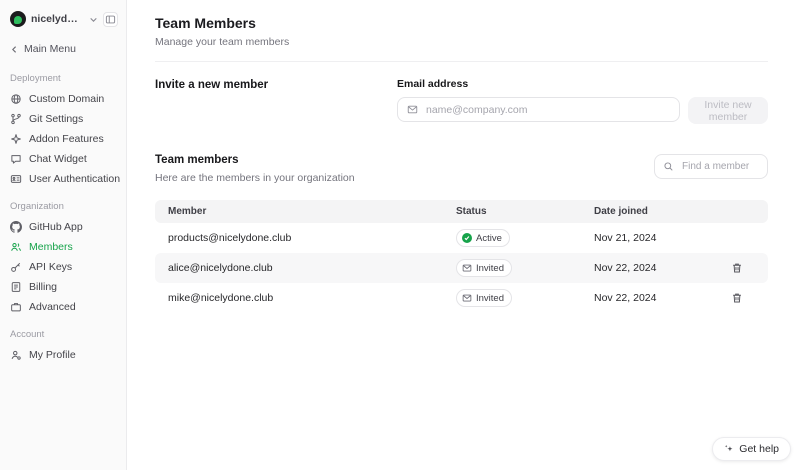  What do you see at coordinates (16, 267) in the screenshot?
I see `key-icon` at bounding box center [16, 267].